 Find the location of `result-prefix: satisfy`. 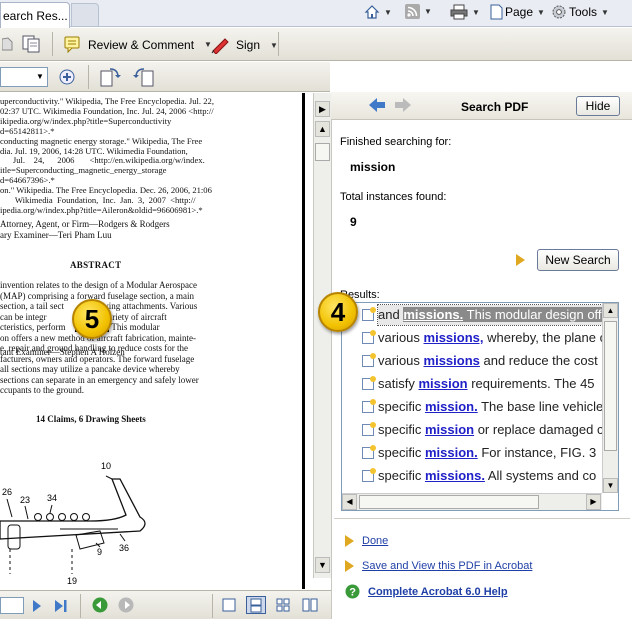

result-prefix: satisfy is located at coordinates (398, 383).